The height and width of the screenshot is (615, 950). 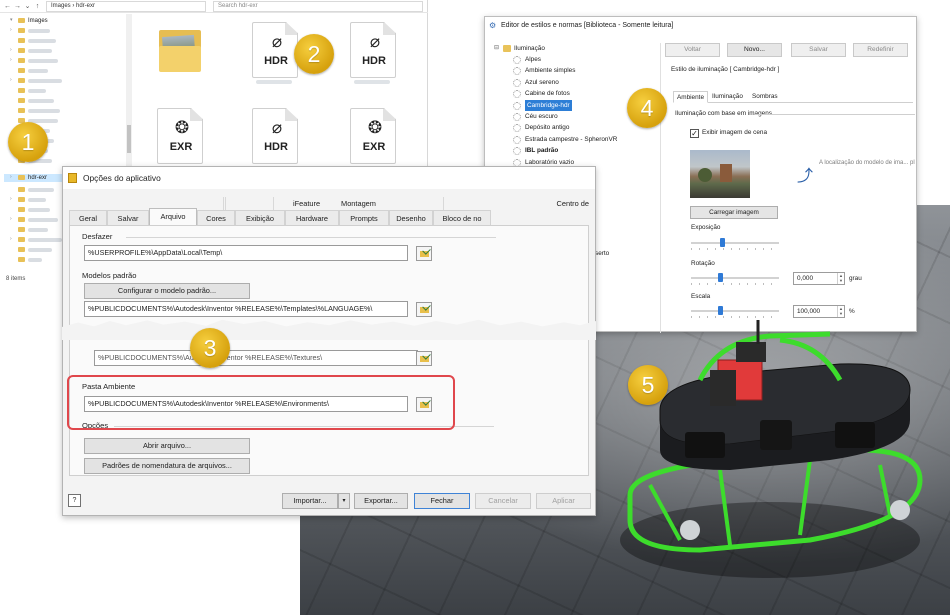 What do you see at coordinates (411, 217) in the screenshot?
I see `tab-desenho: Desenho` at bounding box center [411, 217].